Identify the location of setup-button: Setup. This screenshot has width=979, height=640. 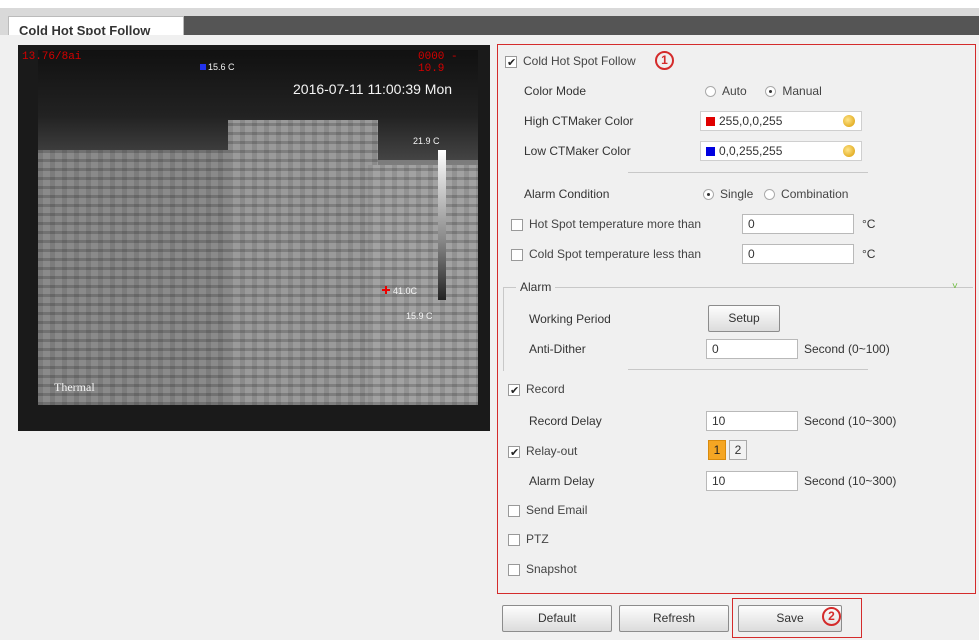
(744, 318).